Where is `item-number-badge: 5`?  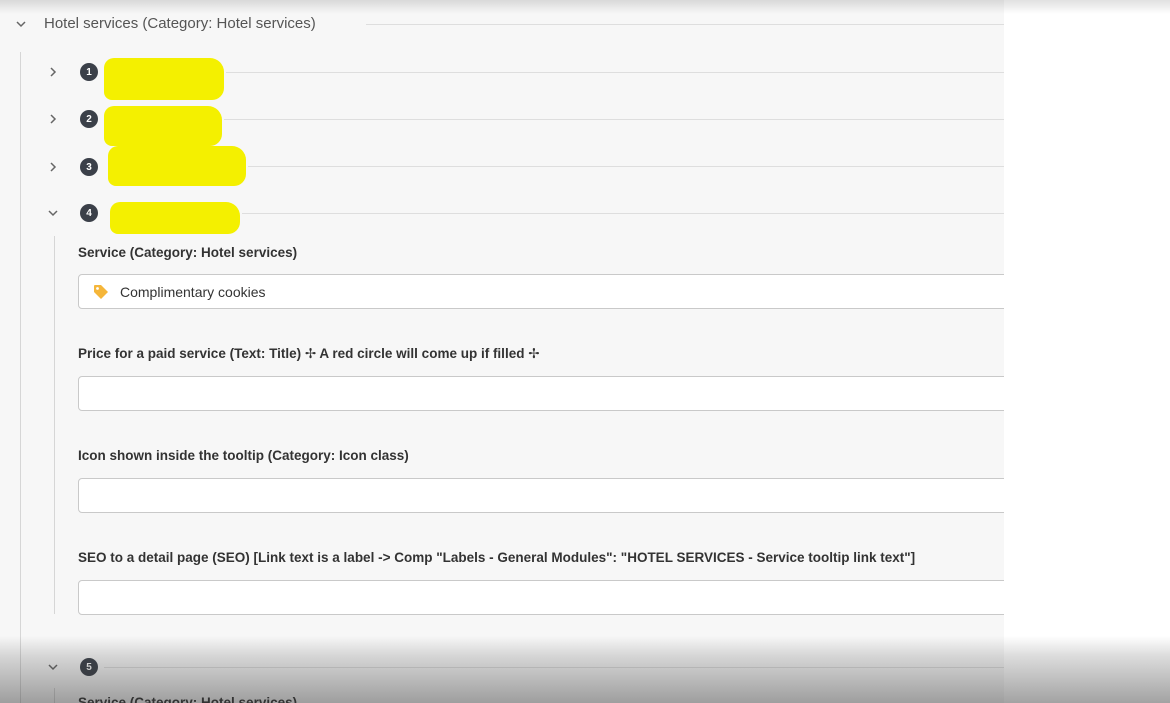 item-number-badge: 5 is located at coordinates (89, 667).